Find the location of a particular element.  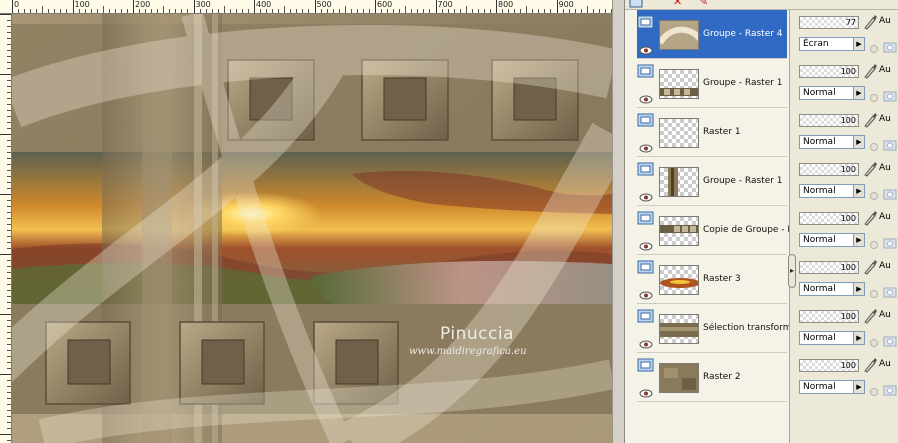

blend-mode-select: Écran ▶ is located at coordinates (832, 44).